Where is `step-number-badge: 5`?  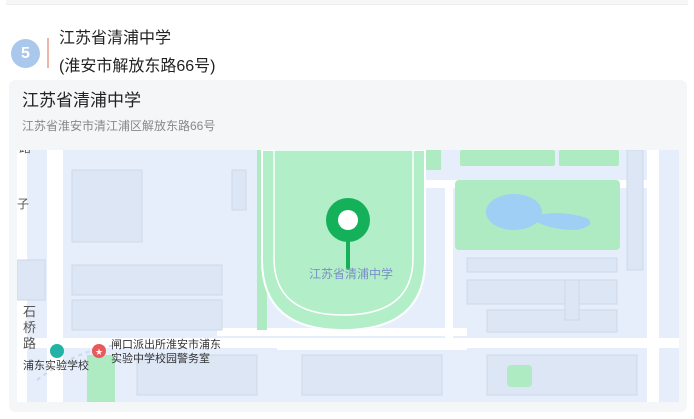
step-number-badge: 5 is located at coordinates (25, 53).